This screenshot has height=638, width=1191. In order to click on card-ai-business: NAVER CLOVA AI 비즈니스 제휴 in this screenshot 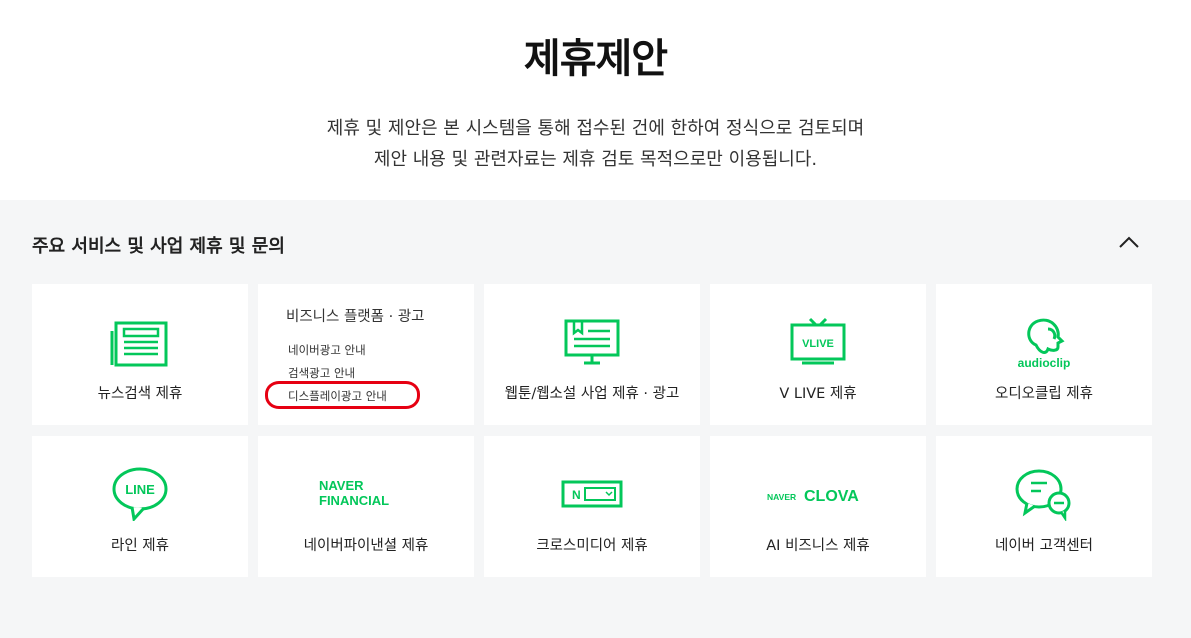, I will do `click(818, 506)`.